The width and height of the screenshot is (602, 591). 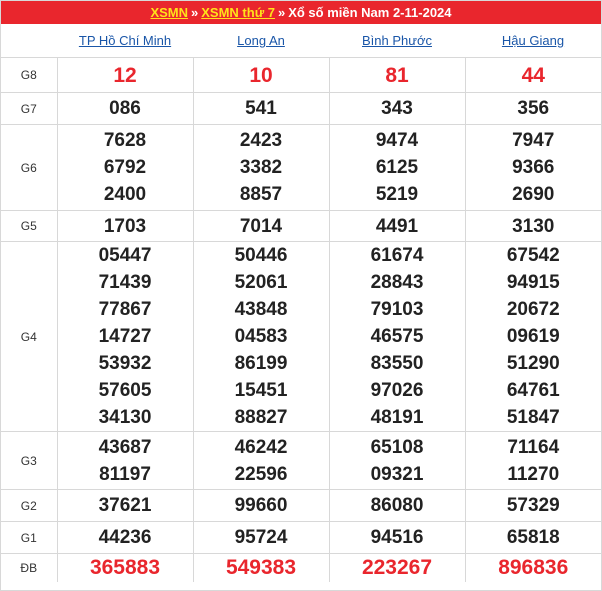 What do you see at coordinates (125, 140) in the screenshot?
I see `prize-number: 7628` at bounding box center [125, 140].